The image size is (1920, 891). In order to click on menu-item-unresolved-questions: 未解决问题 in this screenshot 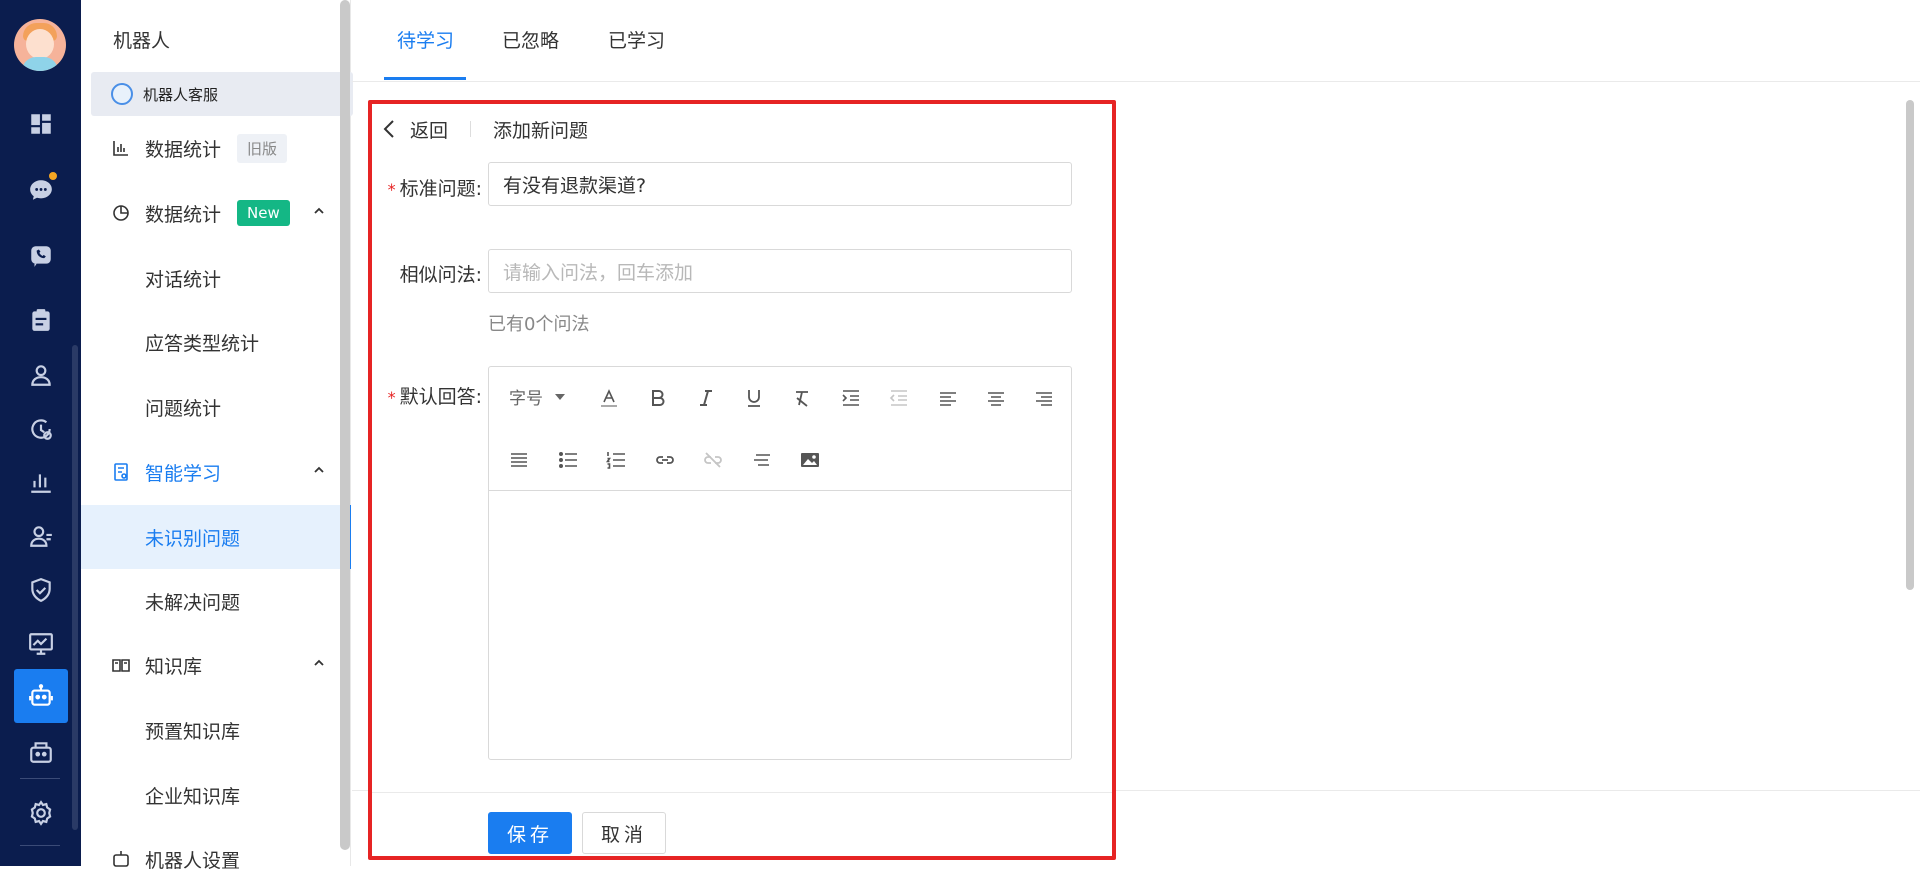, I will do `click(216, 601)`.